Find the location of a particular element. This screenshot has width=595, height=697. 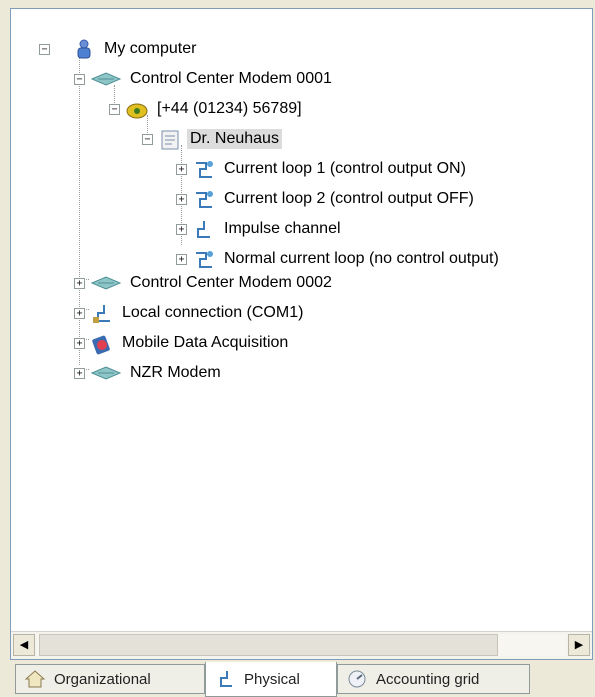

node-label: [+44 (01234) 56789] is located at coordinates (229, 108).